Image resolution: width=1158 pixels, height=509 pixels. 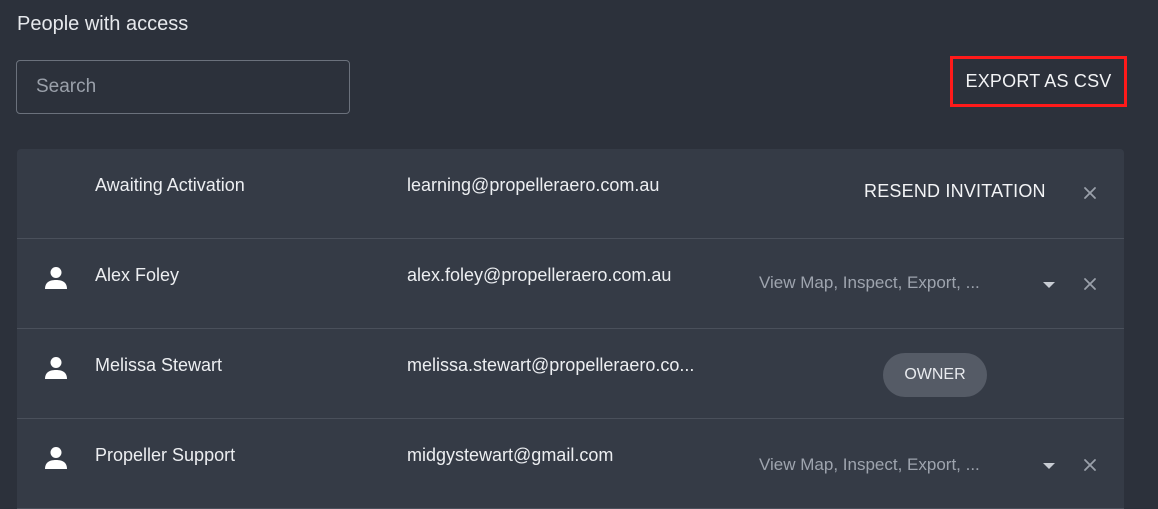 I want to click on user-name: Alex Foley, so click(x=137, y=275).